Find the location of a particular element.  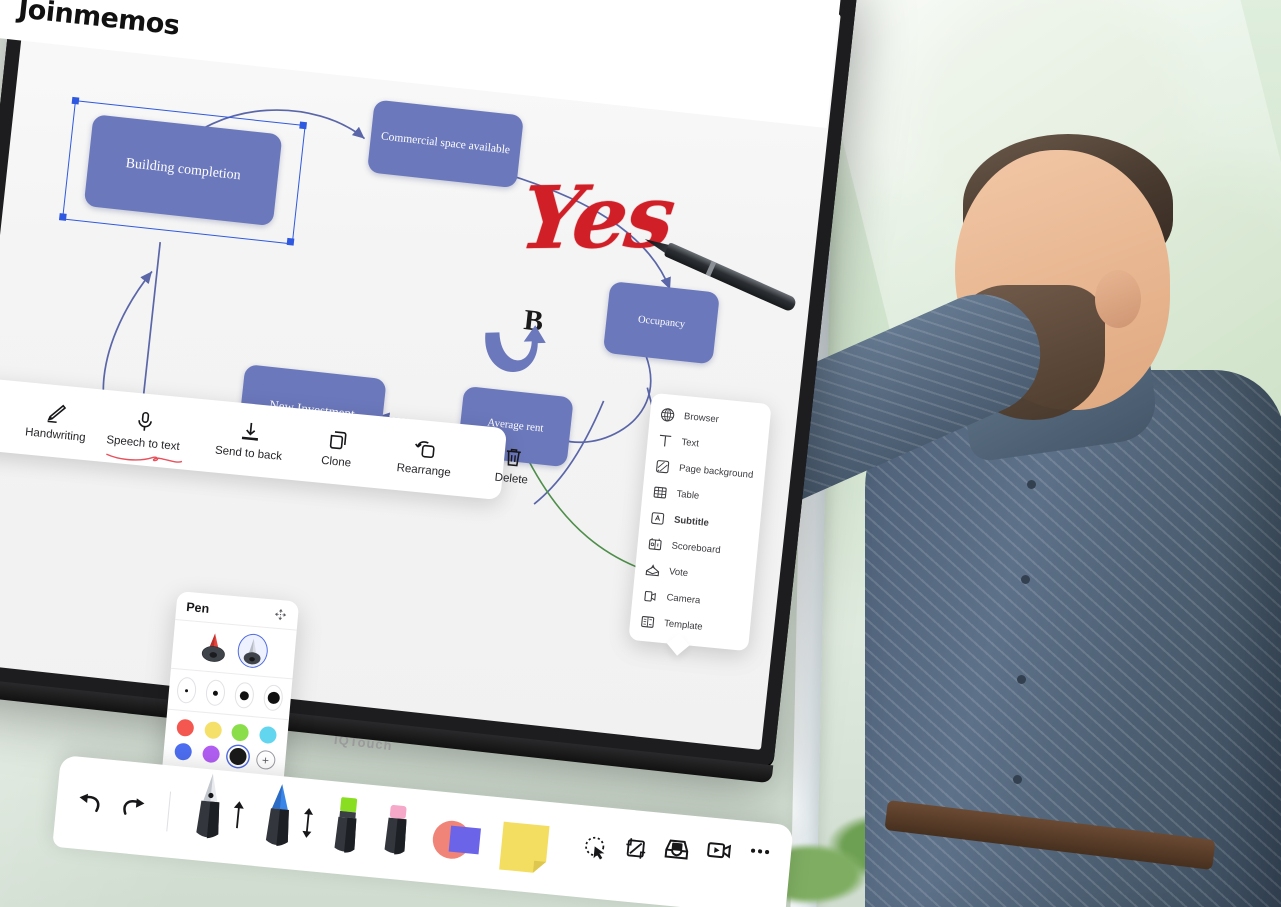

sticky-note-icon is located at coordinates (524, 847).